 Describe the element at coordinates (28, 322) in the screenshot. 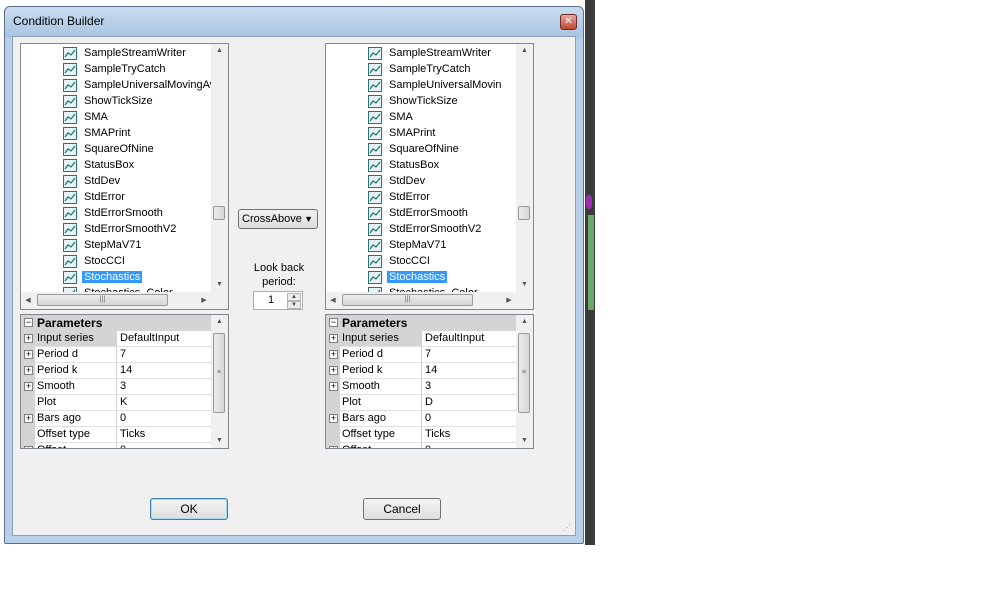

I see `collapse-icon: −` at that location.